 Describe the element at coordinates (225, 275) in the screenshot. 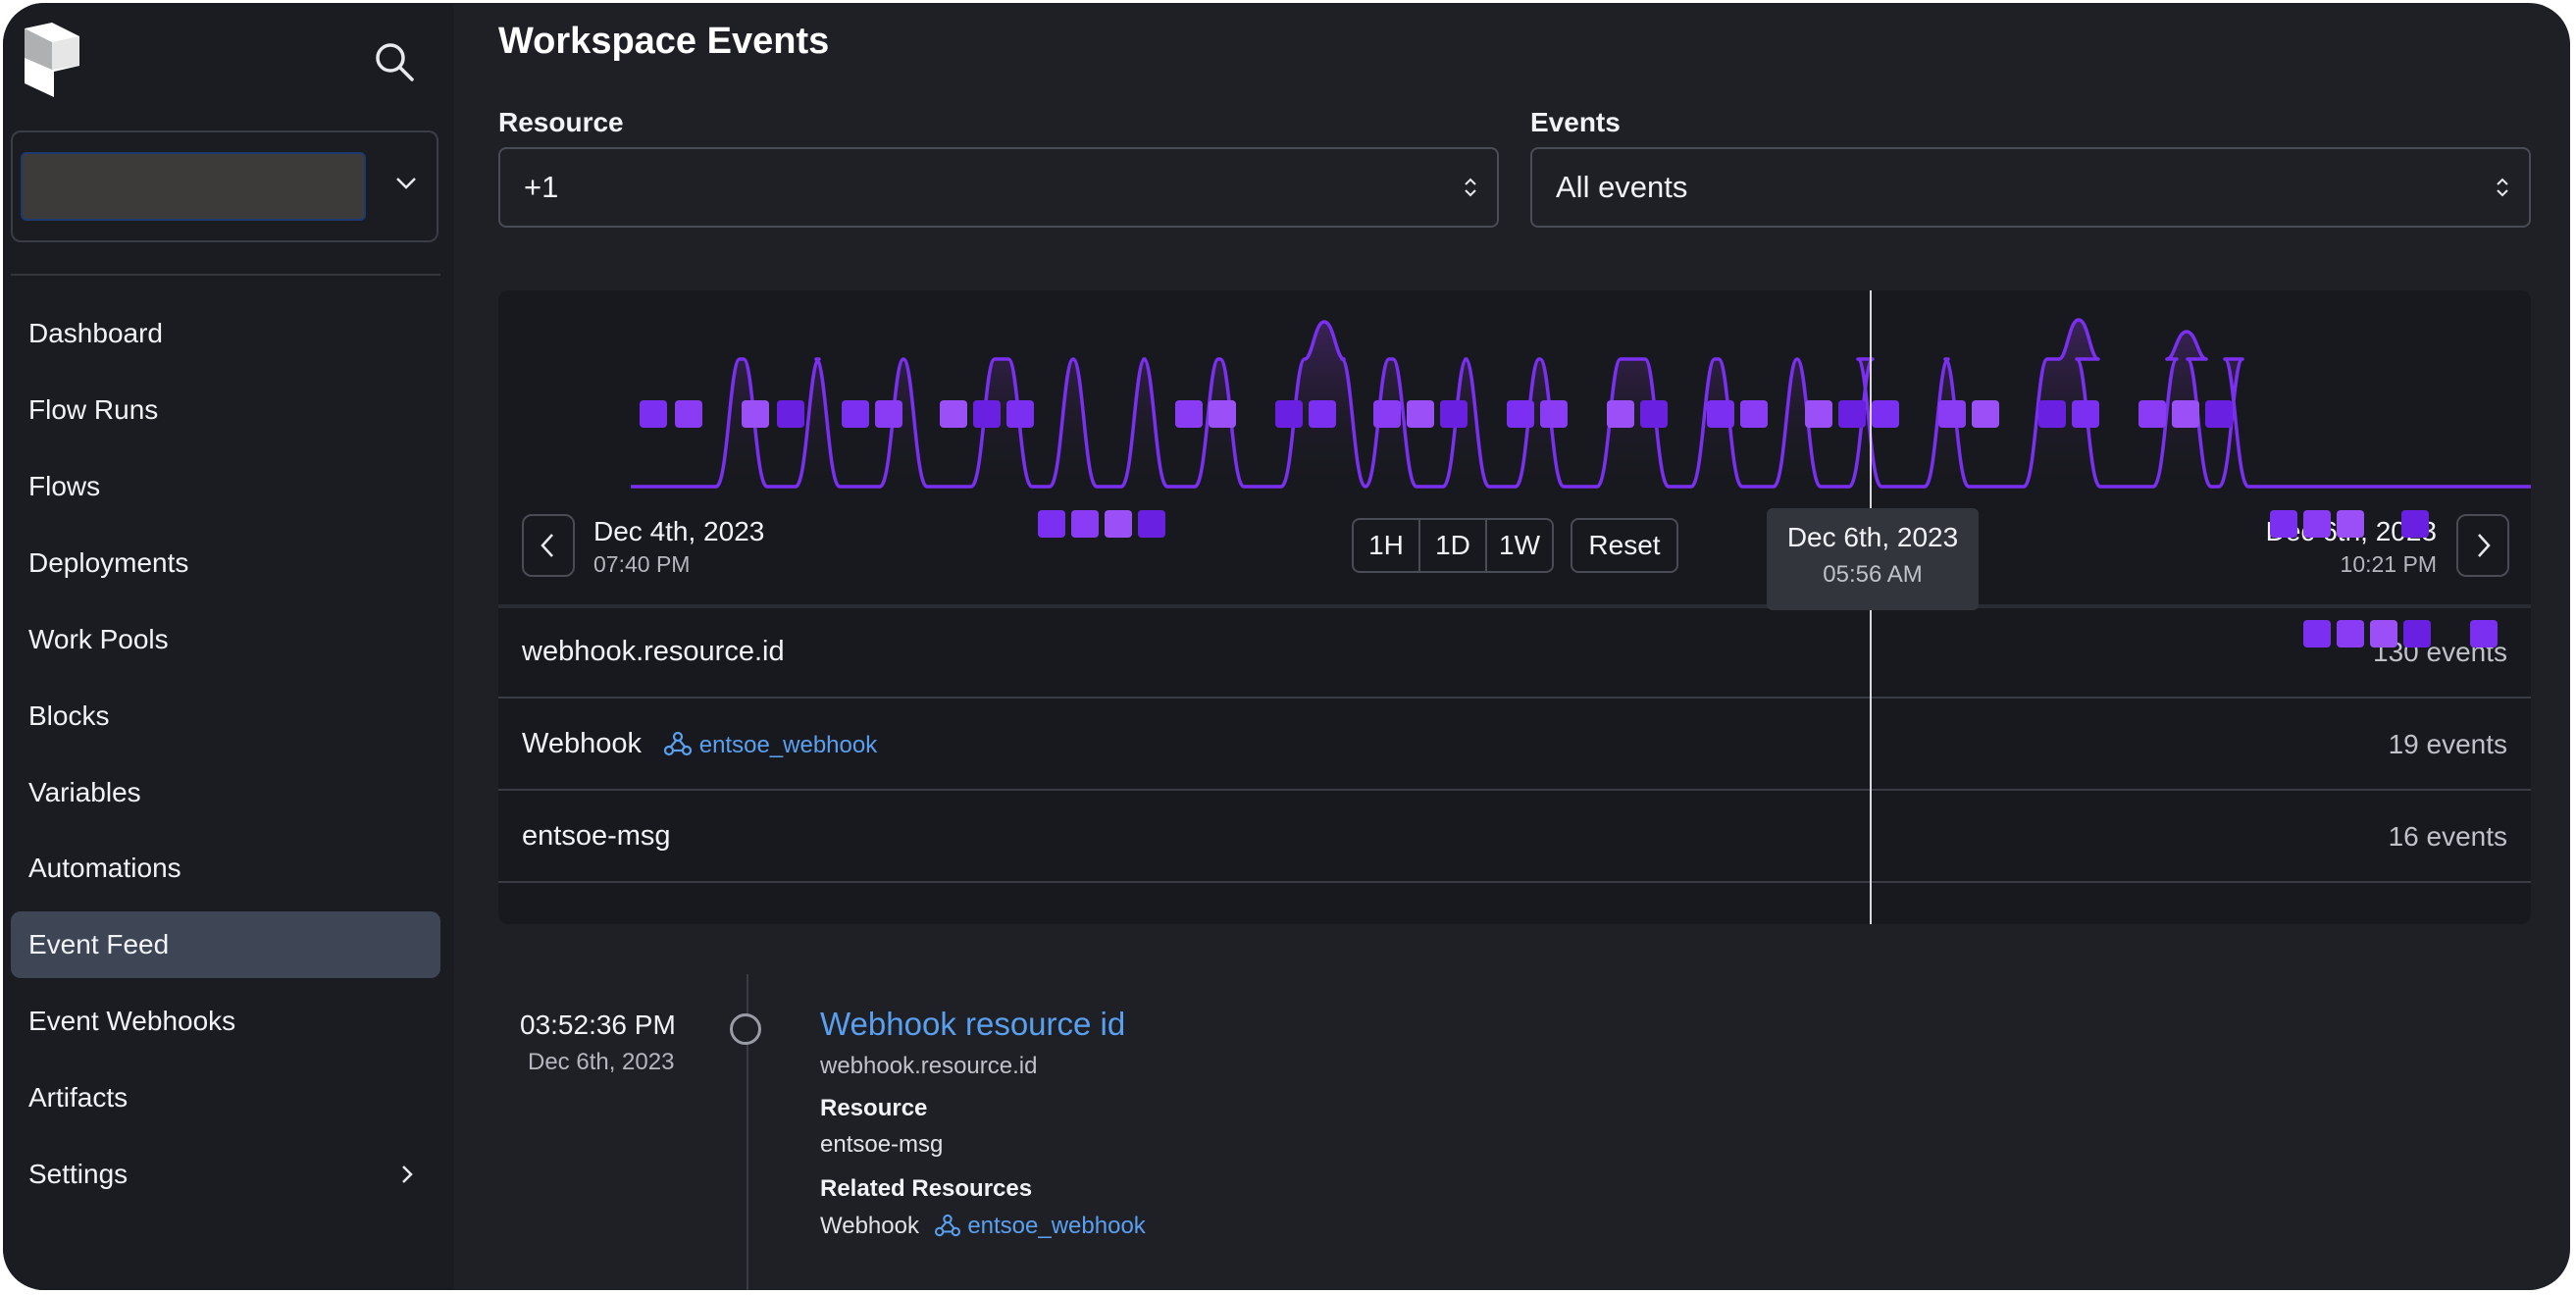

I see `sidebar-divider` at that location.